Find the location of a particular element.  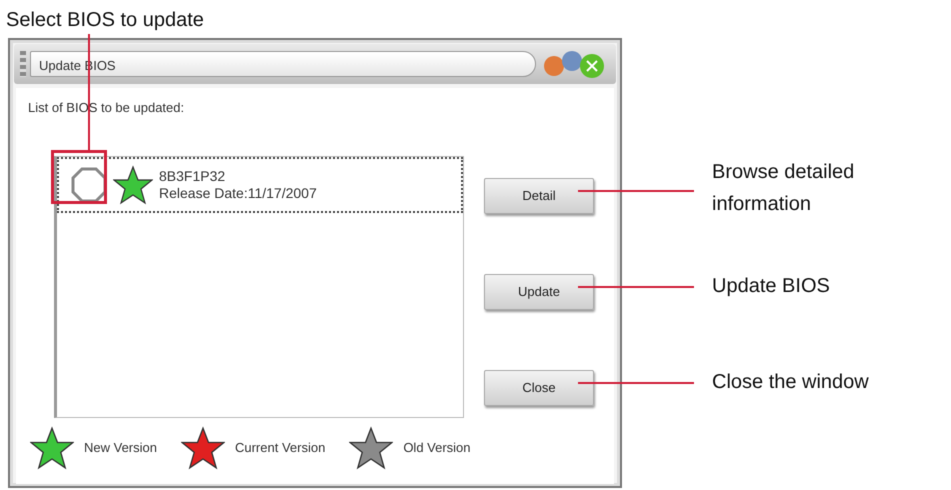

release-date: Release Date:11/17/2007 is located at coordinates (238, 193).